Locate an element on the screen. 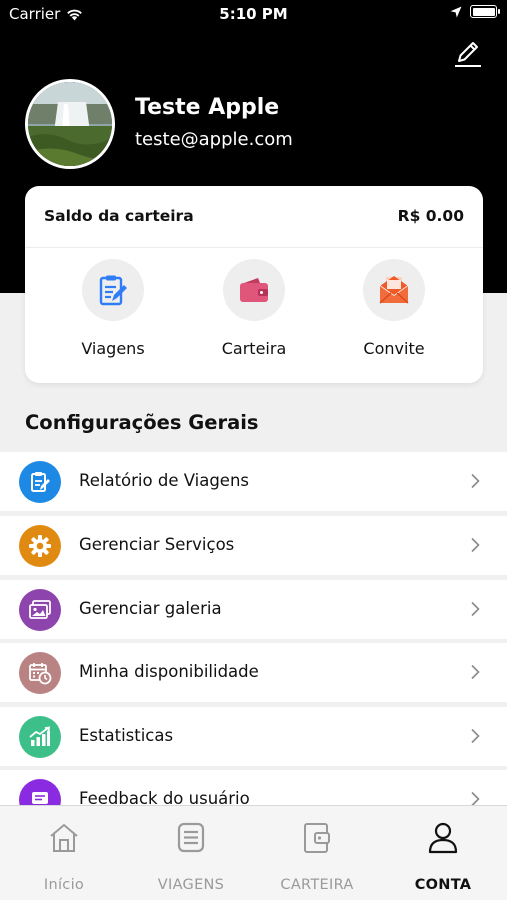 The height and width of the screenshot is (900, 507). menu-item-gerenciar-servicos: Gerenciar Serviços is located at coordinates (253, 545).